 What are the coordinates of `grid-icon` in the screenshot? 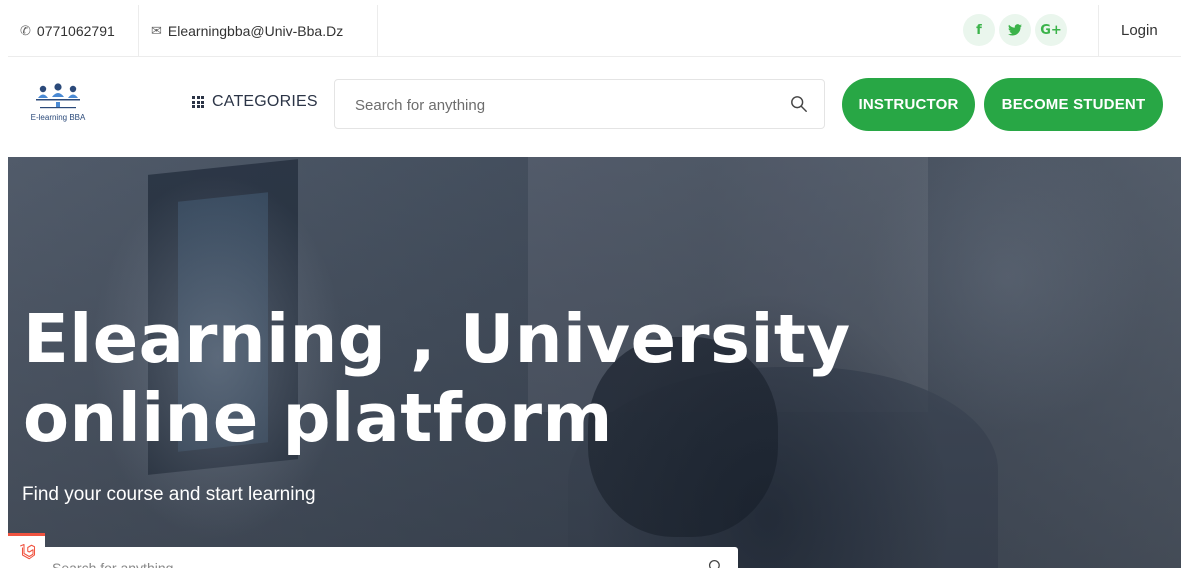 It's located at (198, 102).